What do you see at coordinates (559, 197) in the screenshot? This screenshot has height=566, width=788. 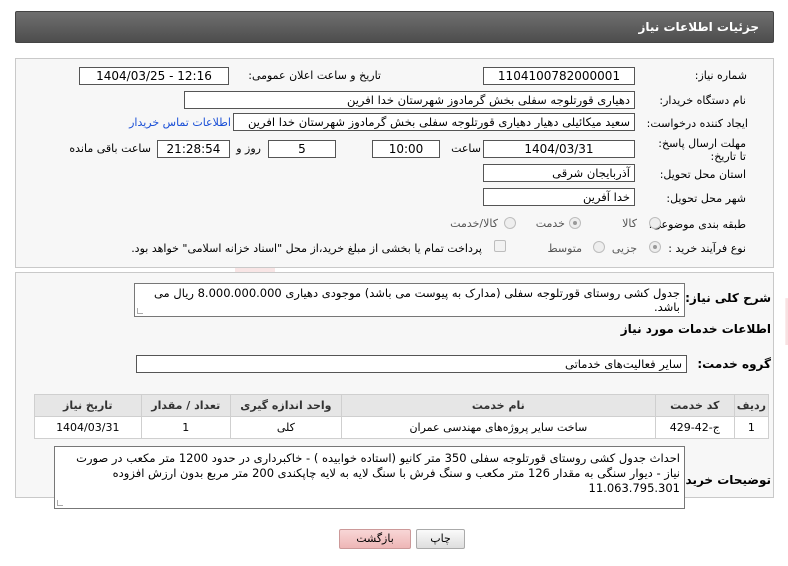 I see `city-field: خدا آفرین` at bounding box center [559, 197].